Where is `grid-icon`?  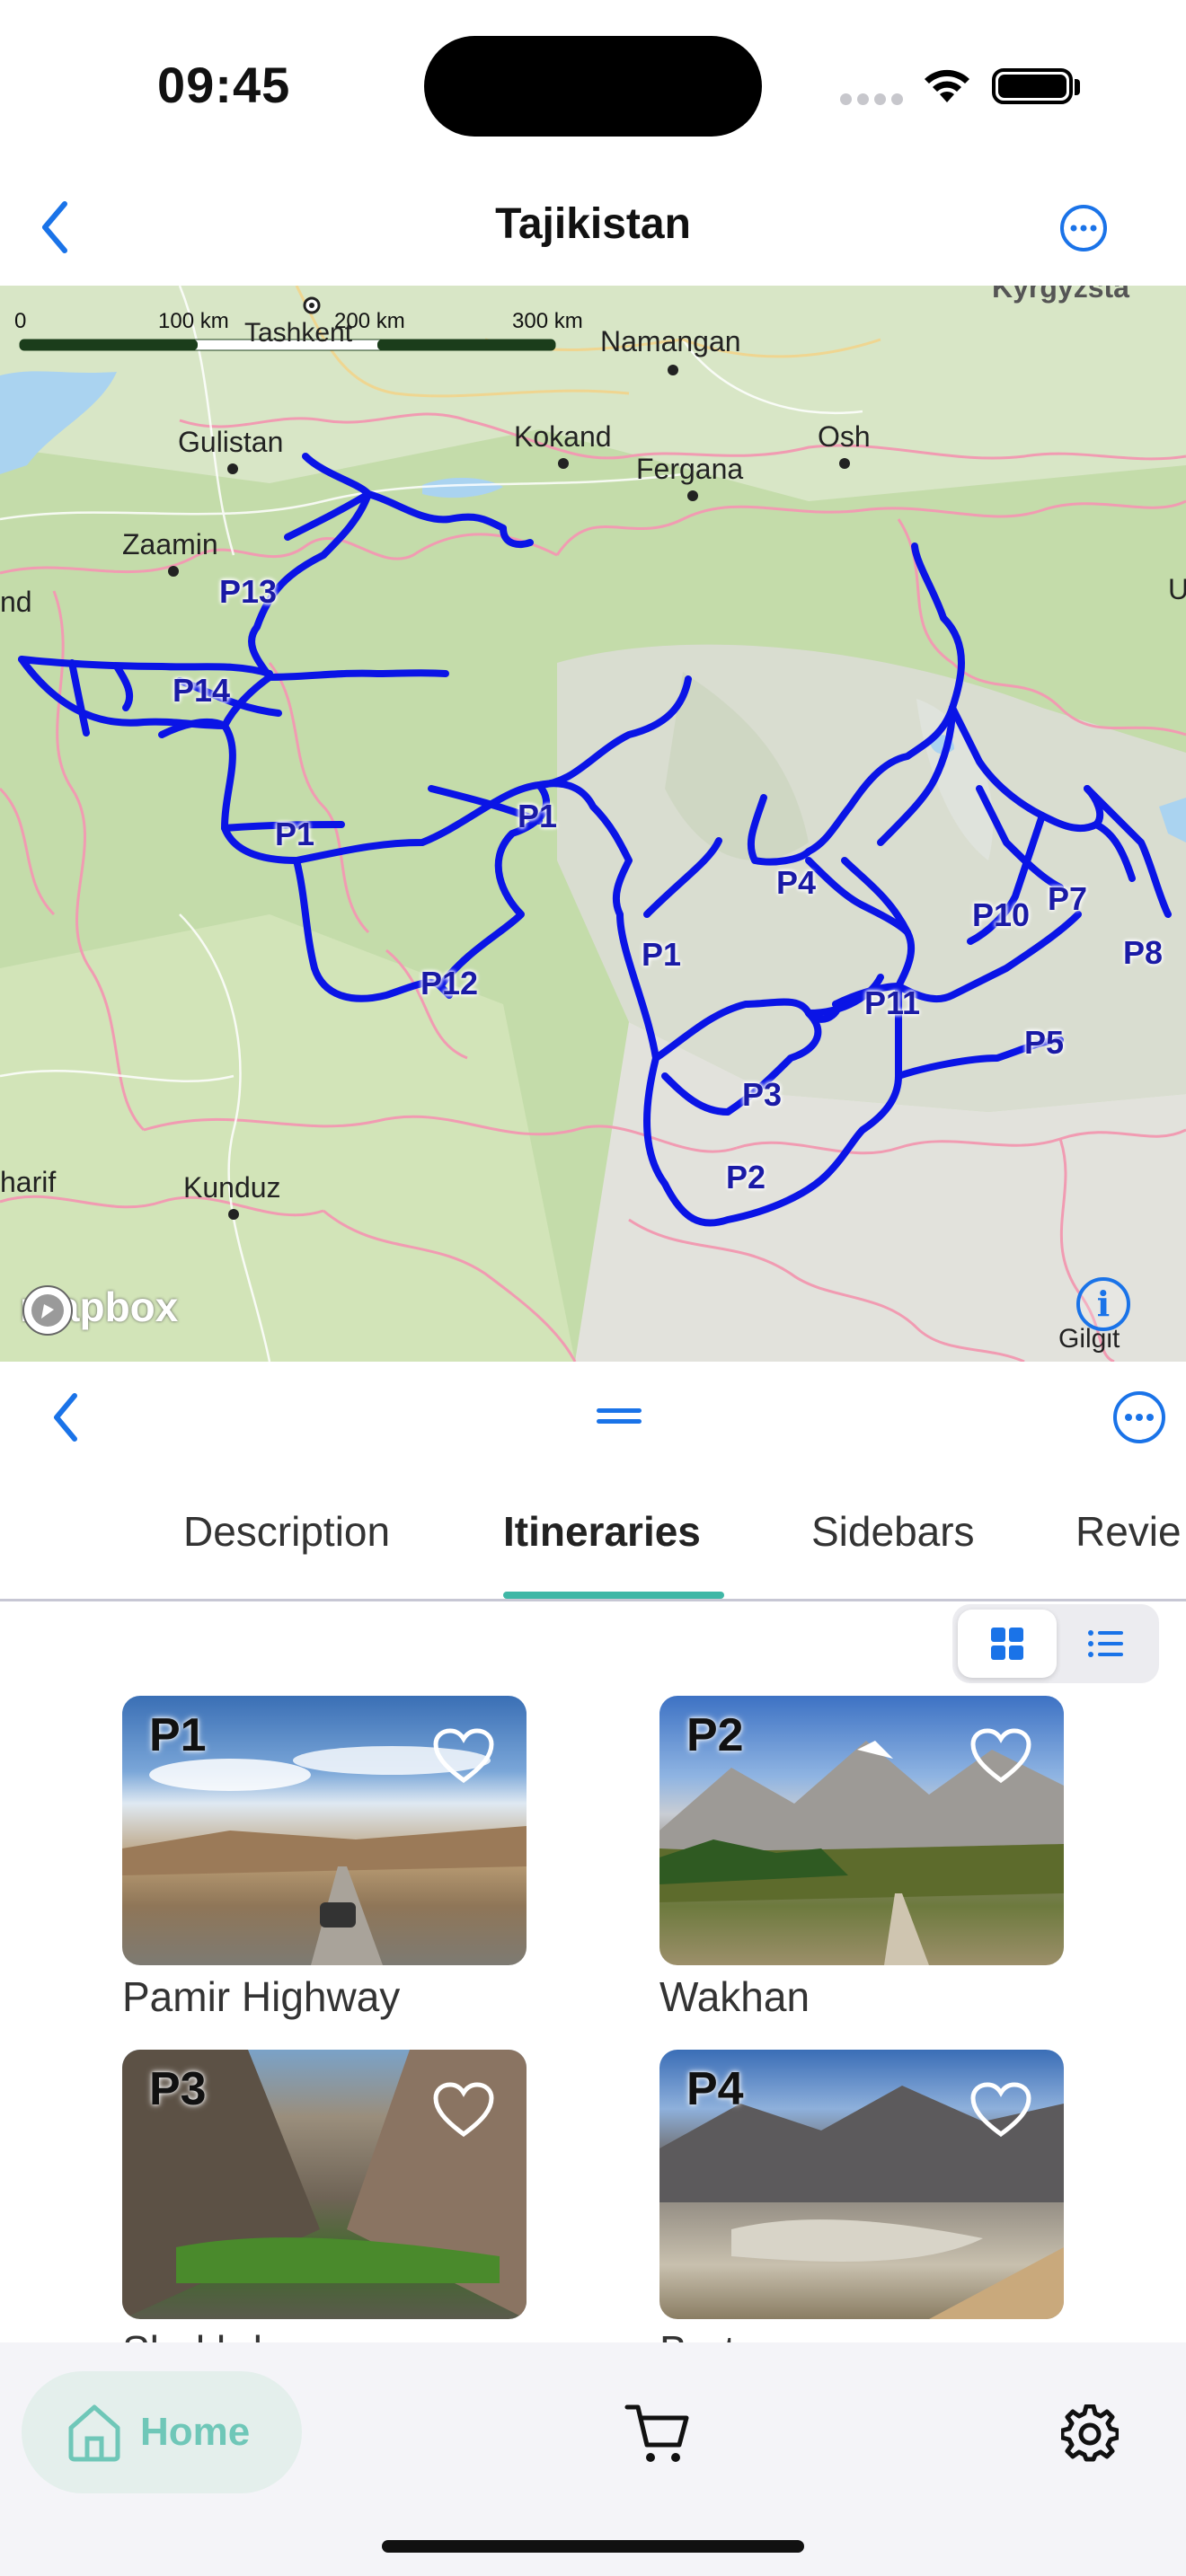 grid-icon is located at coordinates (1007, 1644).